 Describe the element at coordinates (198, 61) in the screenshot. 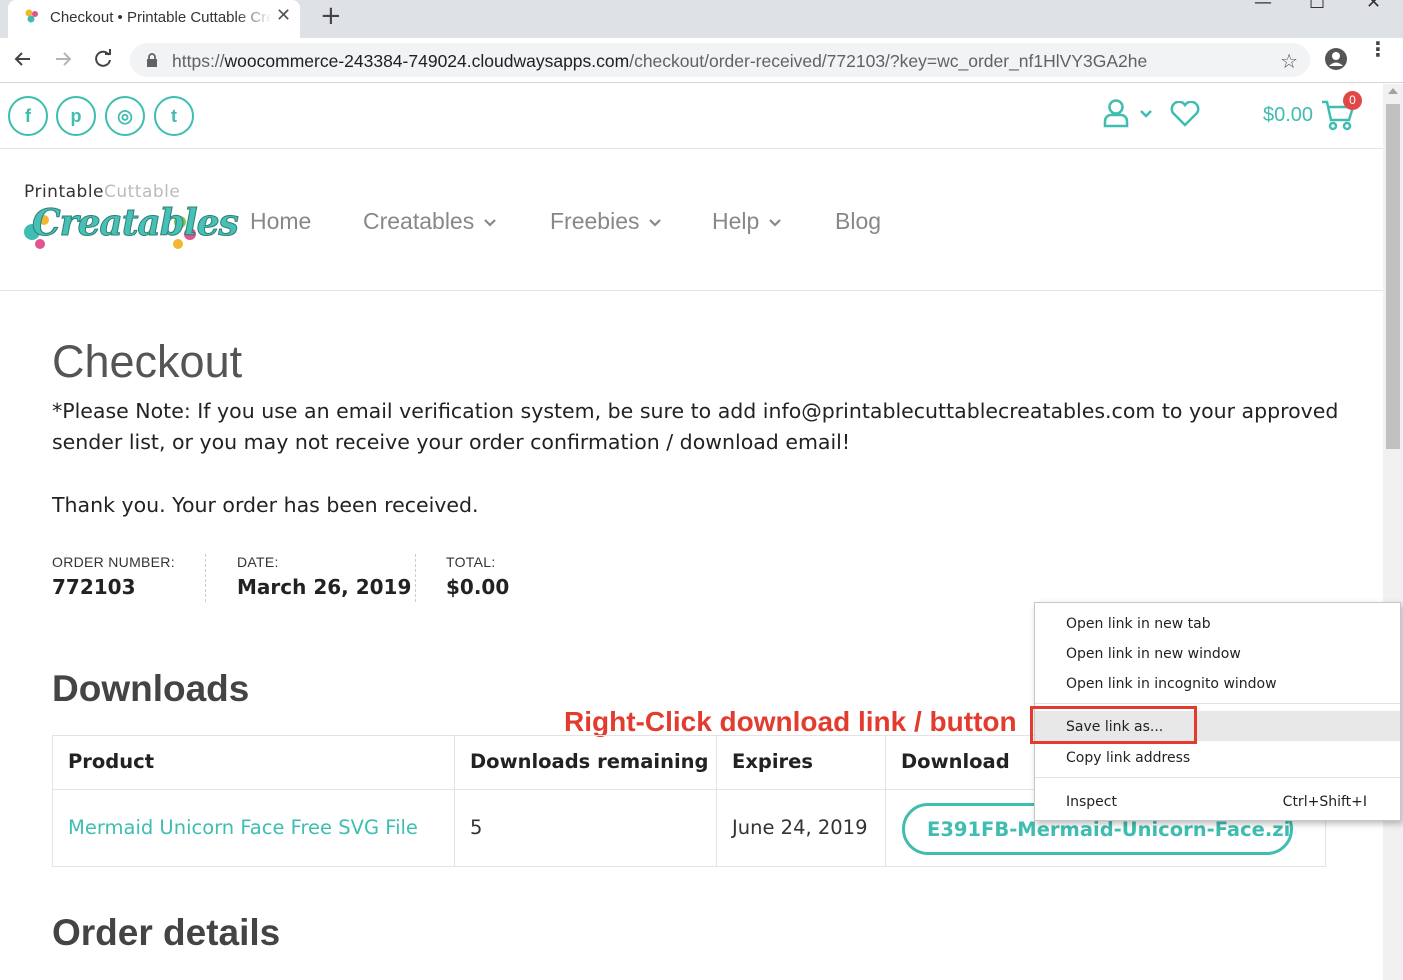

I see `url-scheme: https://` at that location.